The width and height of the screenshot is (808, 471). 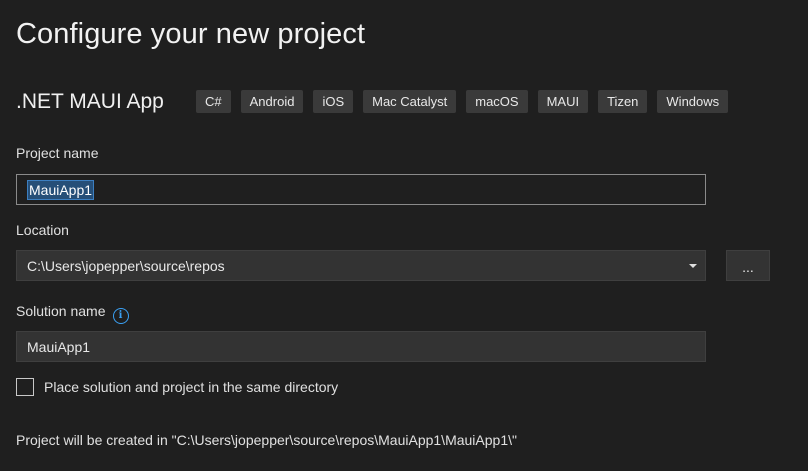 I want to click on location-dropdown: C:\Users\jopepper\source\repos, so click(x=361, y=265).